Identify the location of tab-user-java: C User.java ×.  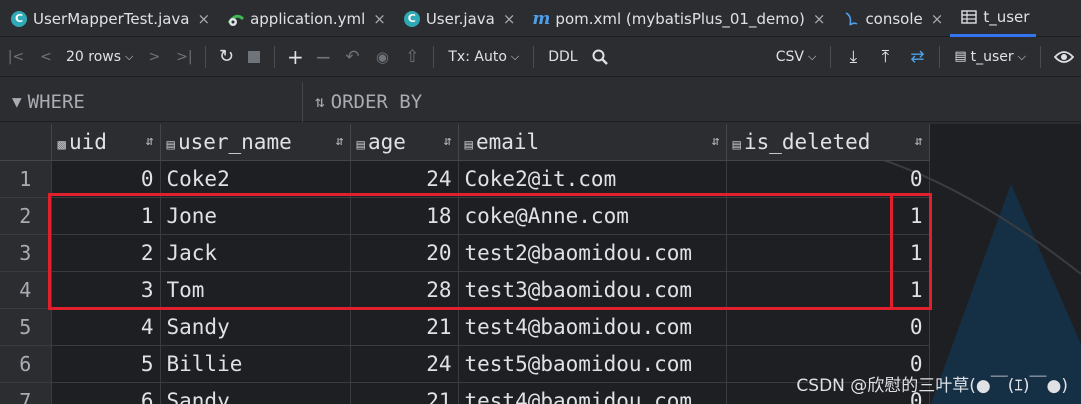
(458, 18).